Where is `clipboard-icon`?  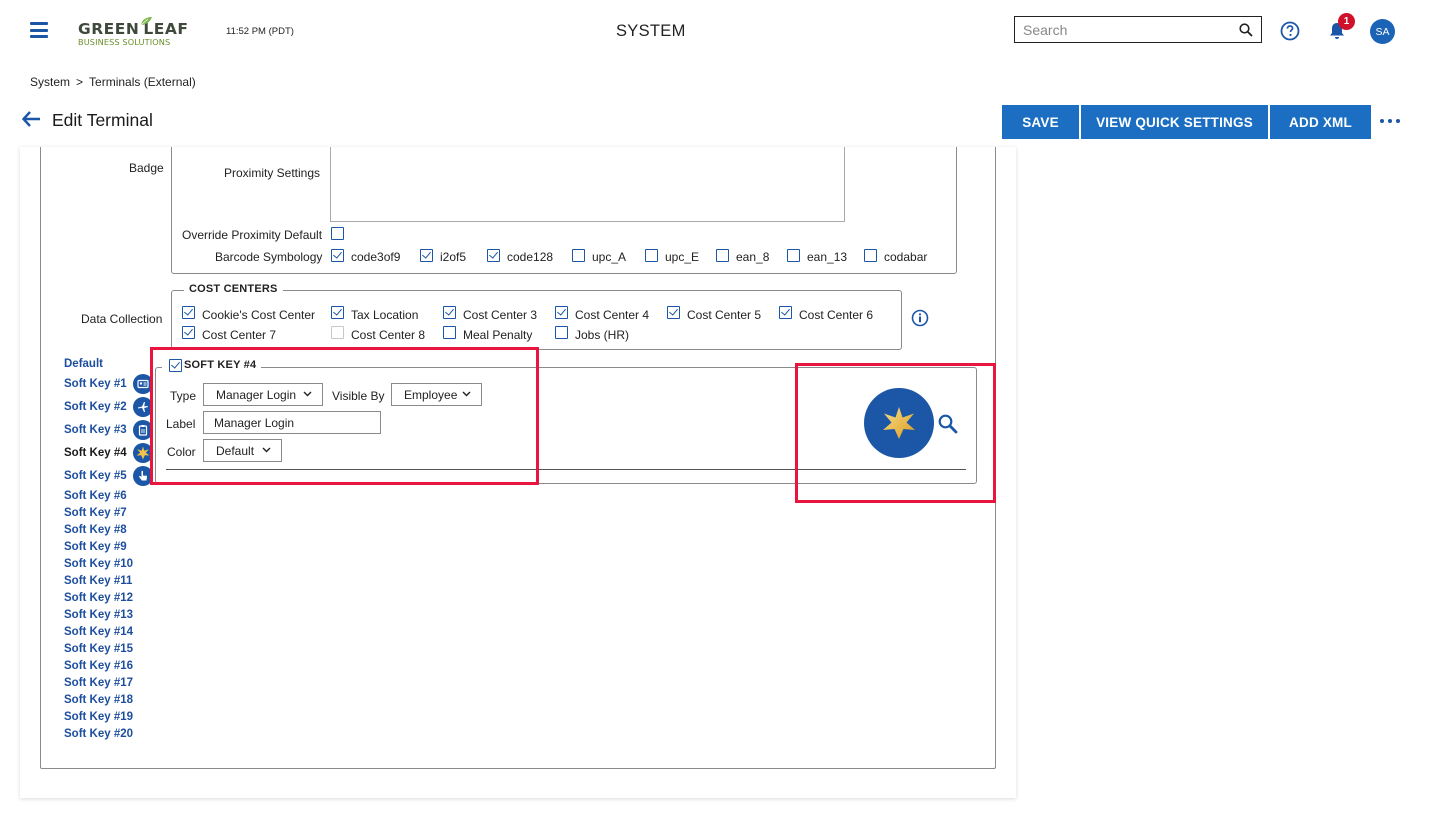
clipboard-icon is located at coordinates (143, 430).